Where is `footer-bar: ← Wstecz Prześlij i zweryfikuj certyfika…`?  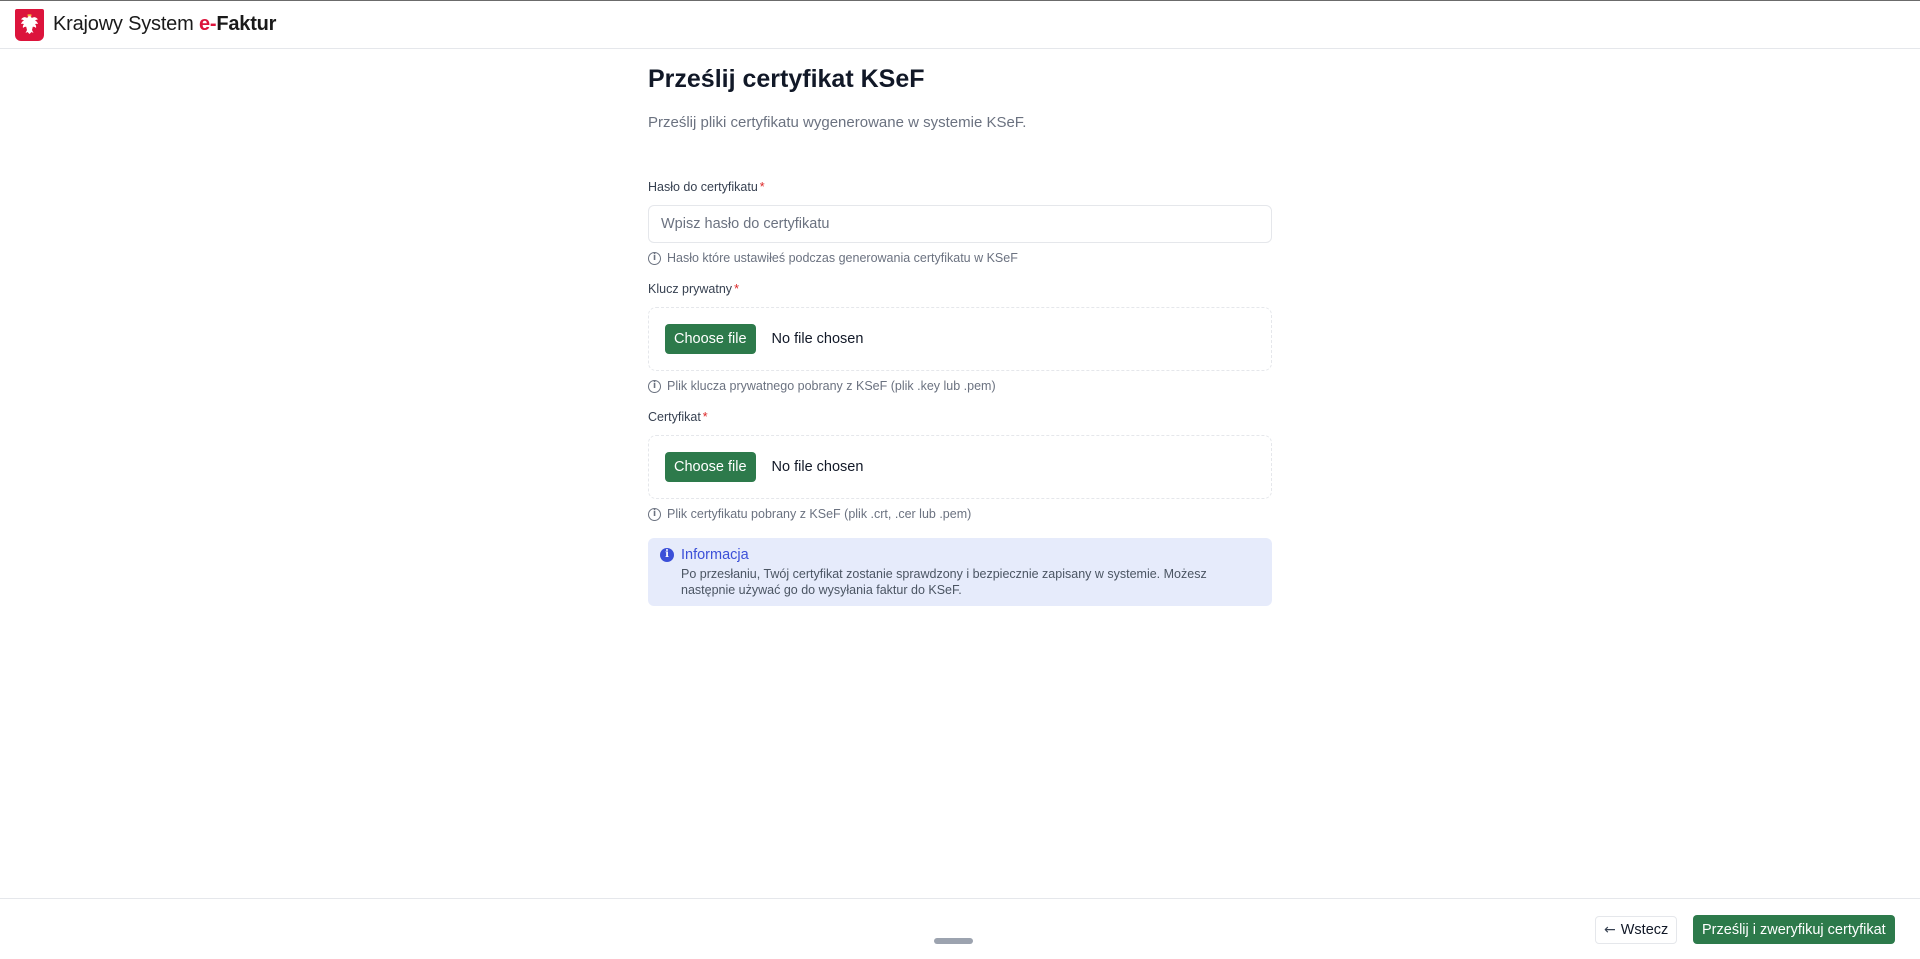
footer-bar: ← Wstecz Prześlij i zweryfikuj certyfika… is located at coordinates (960, 928).